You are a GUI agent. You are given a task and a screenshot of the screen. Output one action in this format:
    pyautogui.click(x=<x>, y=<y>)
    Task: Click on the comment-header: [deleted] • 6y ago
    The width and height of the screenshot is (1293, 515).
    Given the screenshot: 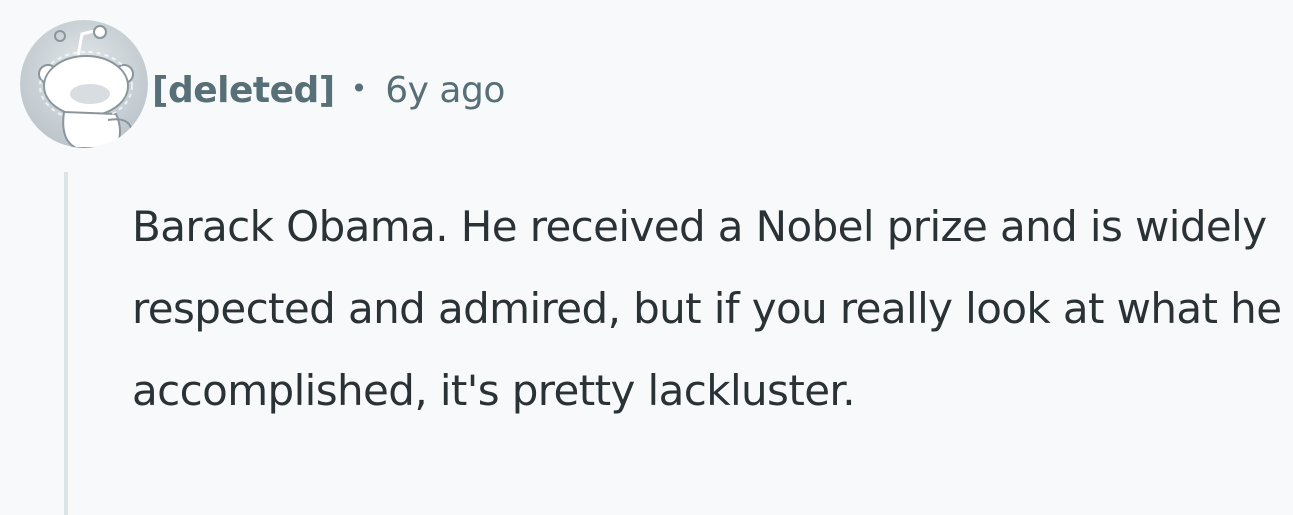 What is the action you would take?
    pyautogui.click(x=328, y=90)
    